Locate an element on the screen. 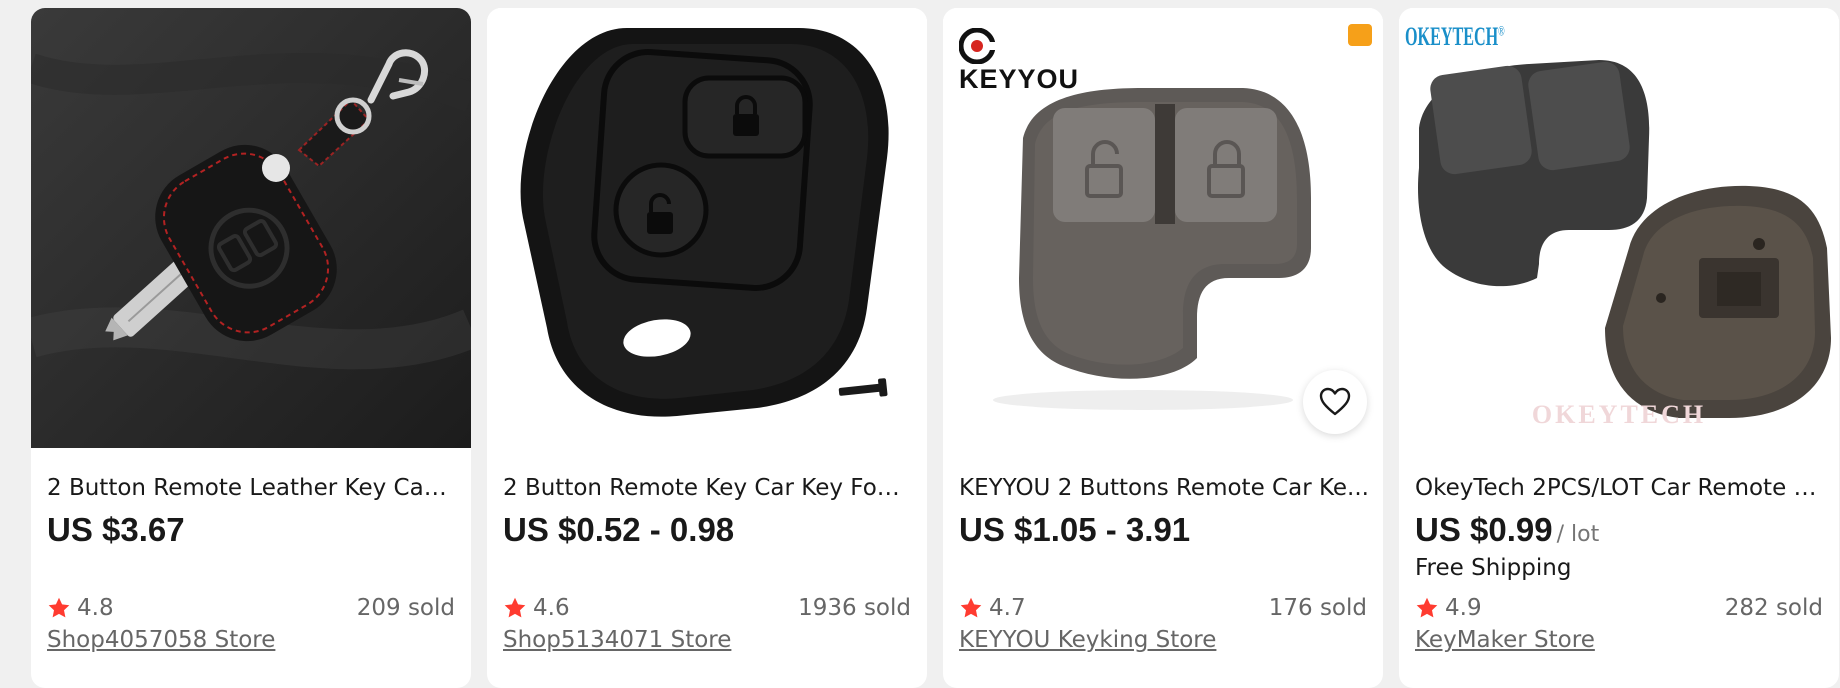  product-rating: 4.8 is located at coordinates (80, 608).